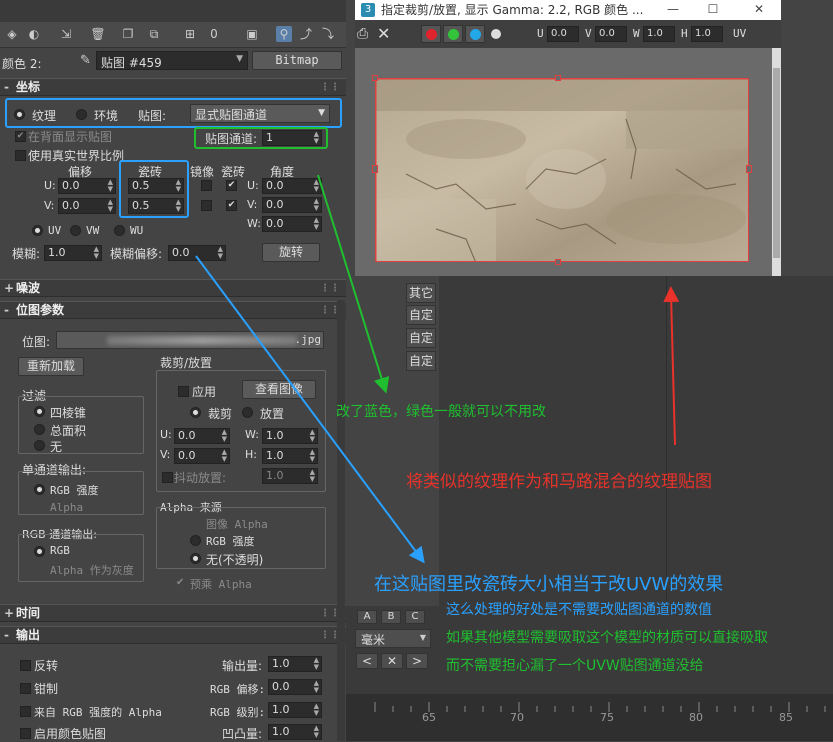 The height and width of the screenshot is (742, 833). I want to click on note-line-3: 而不需要担心漏了一个UVW贴图通道没给, so click(575, 666).